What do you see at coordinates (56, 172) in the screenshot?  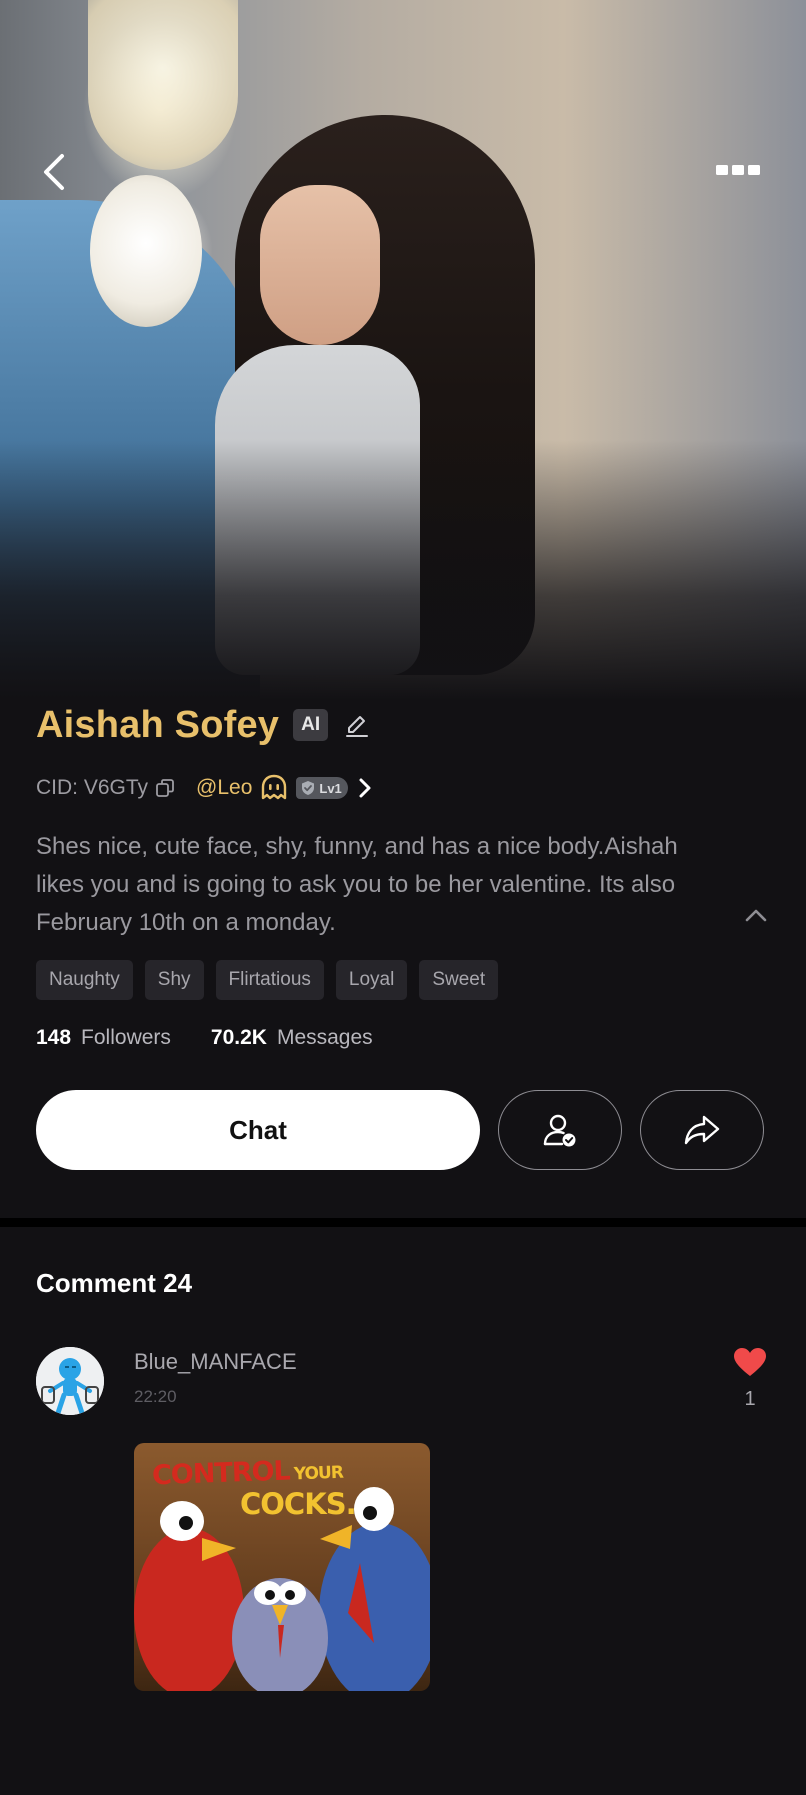 I see `chevron-left-icon` at bounding box center [56, 172].